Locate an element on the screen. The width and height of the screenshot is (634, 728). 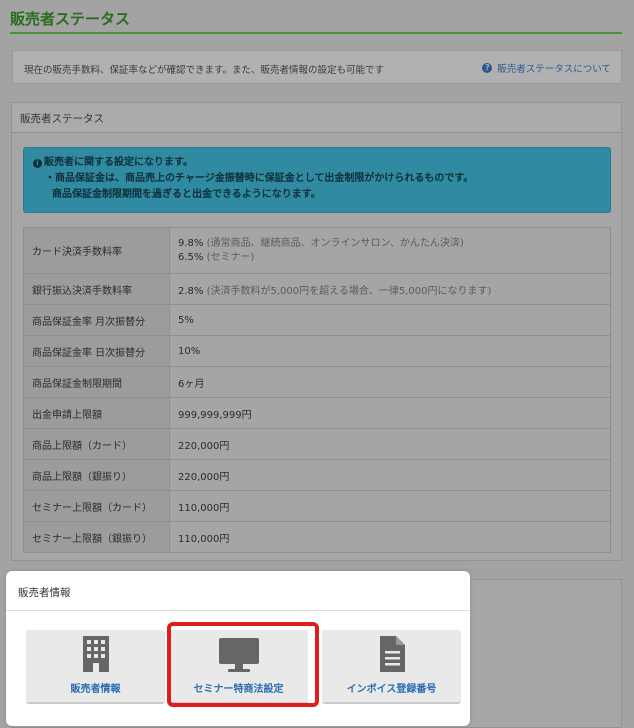
row-label: 商品上限額（カード） is located at coordinates (96, 444).